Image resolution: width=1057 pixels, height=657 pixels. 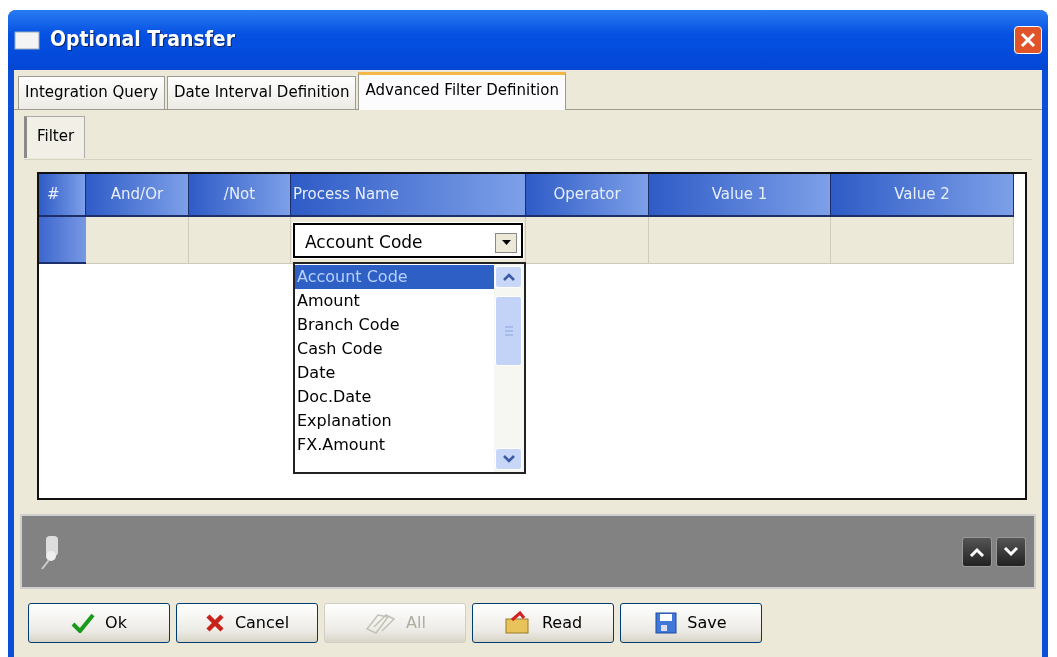 What do you see at coordinates (740, 195) in the screenshot?
I see `column-header: Value 1` at bounding box center [740, 195].